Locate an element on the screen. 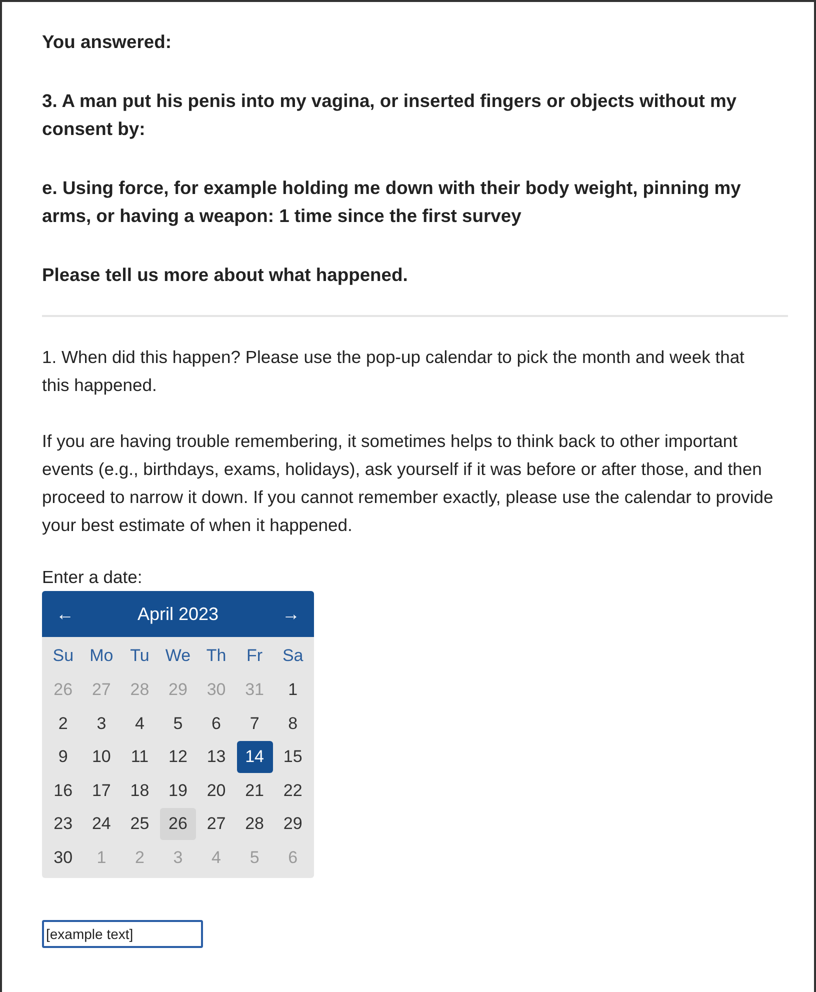 The image size is (816, 992). calendar-day: 14 is located at coordinates (254, 756).